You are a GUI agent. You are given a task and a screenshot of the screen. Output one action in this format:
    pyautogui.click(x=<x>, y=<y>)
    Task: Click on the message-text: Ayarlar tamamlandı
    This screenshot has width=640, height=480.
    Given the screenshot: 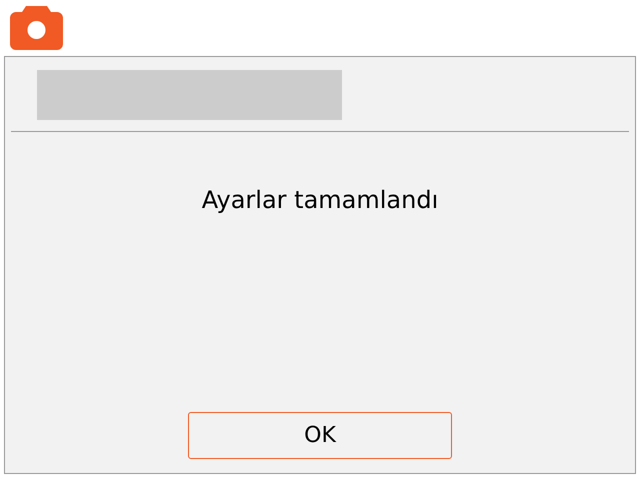 What is the action you would take?
    pyautogui.click(x=320, y=200)
    